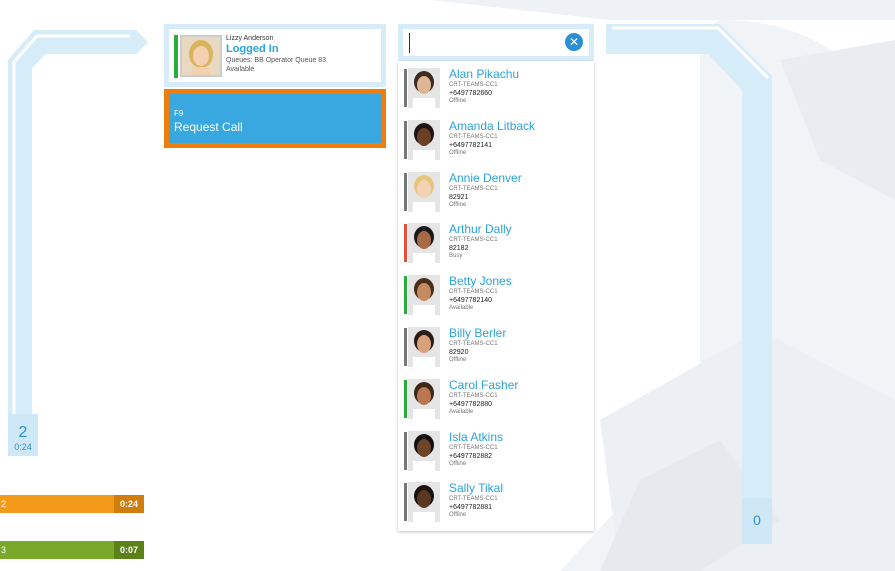 This screenshot has width=895, height=571. I want to click on close-circle-icon: ✕, so click(574, 42).